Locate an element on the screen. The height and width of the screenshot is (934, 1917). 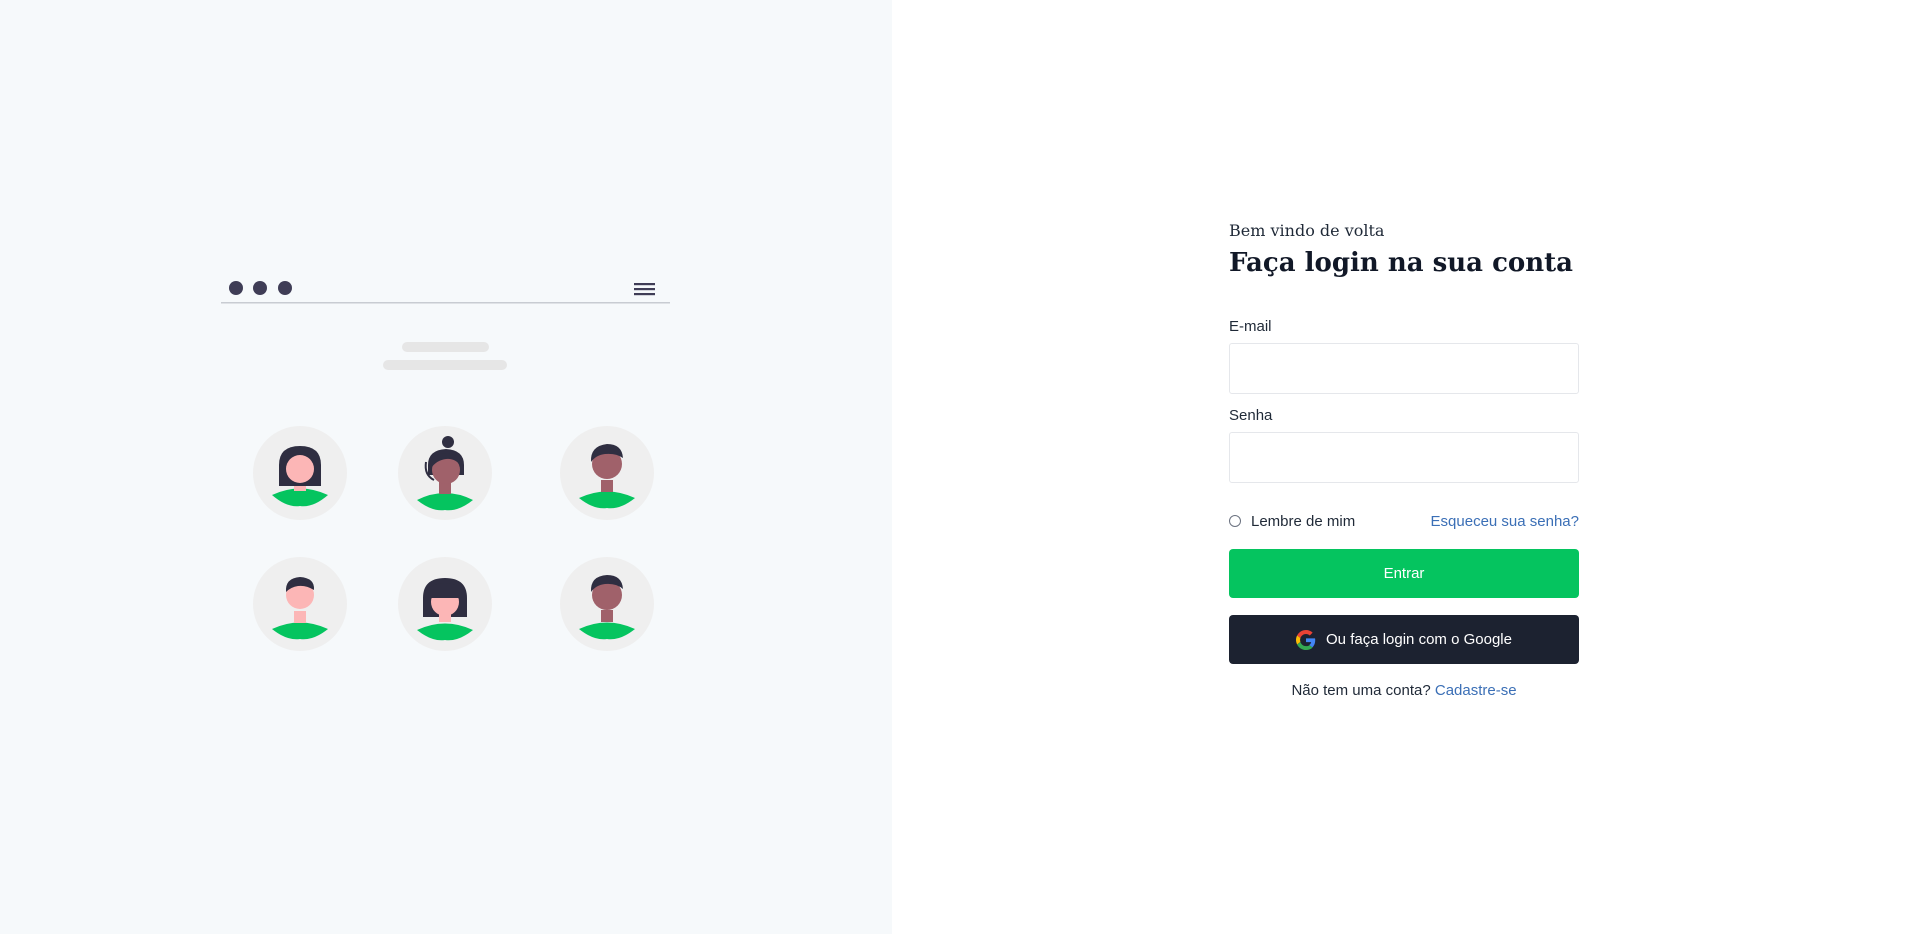
email-group: E-mail is located at coordinates (1404, 355).